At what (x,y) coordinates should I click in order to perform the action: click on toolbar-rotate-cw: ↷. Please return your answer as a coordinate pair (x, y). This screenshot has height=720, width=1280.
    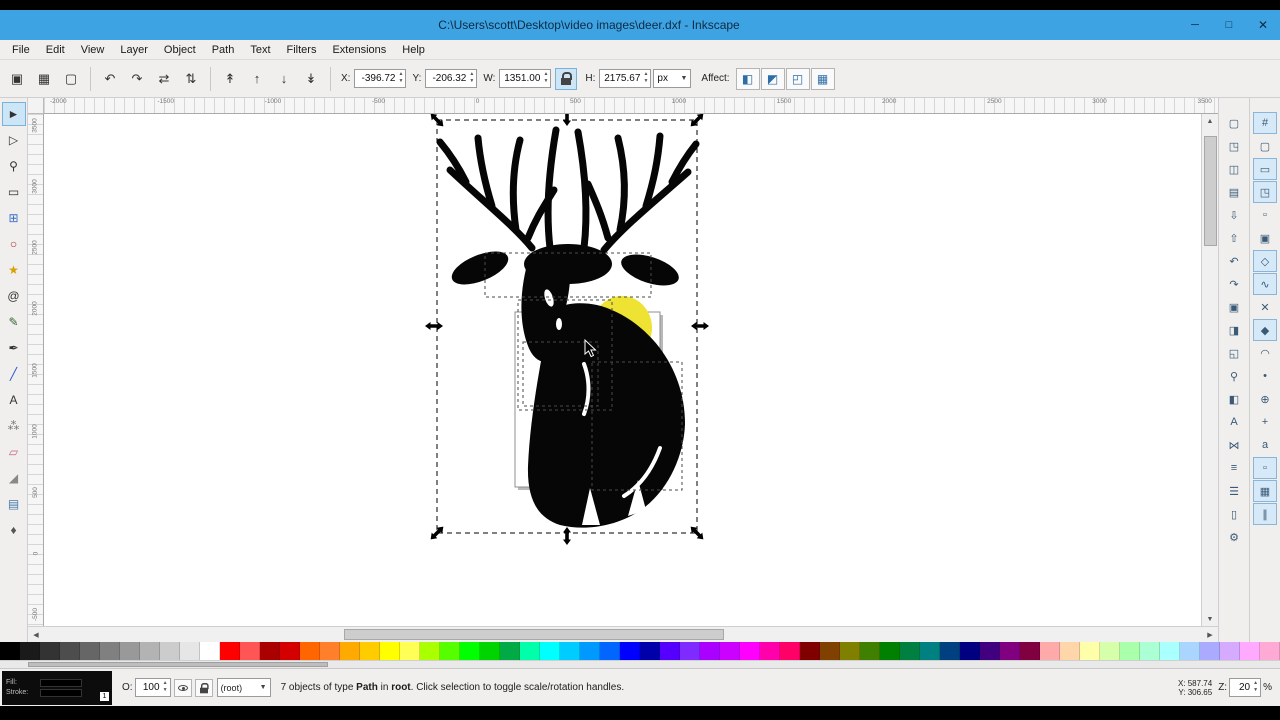
    Looking at the image, I should click on (137, 79).